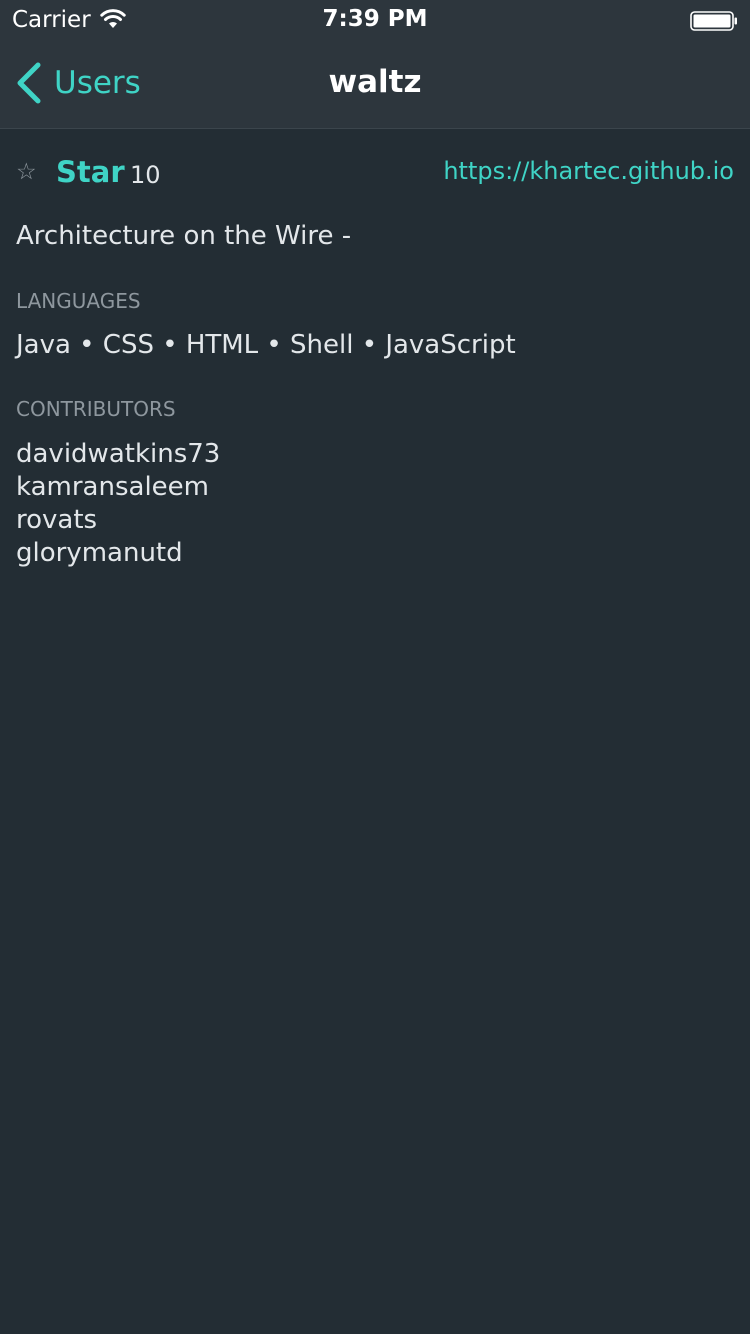 The width and height of the screenshot is (750, 1334). What do you see at coordinates (118, 487) in the screenshot?
I see `contributor-item: kamransaleem` at bounding box center [118, 487].